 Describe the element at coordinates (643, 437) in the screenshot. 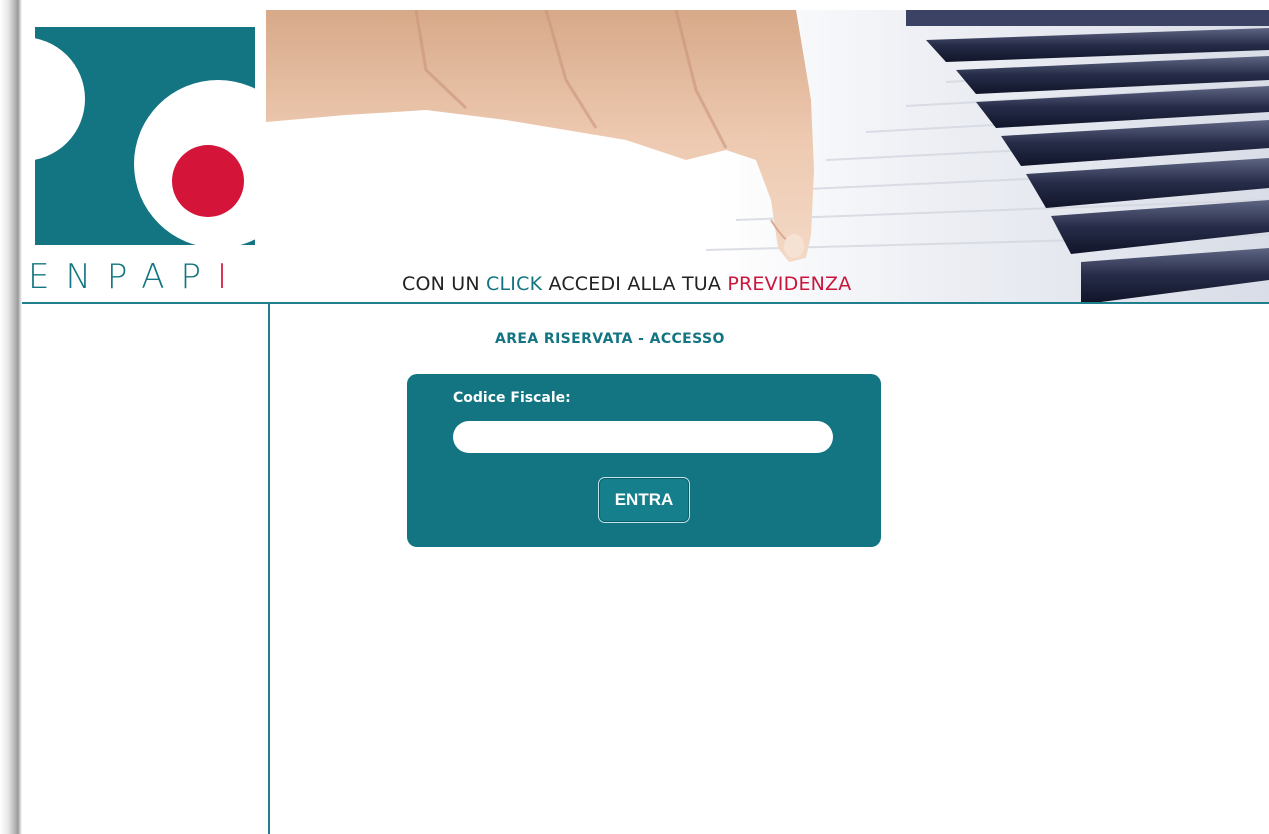

I see `codice-fiscale-input` at that location.